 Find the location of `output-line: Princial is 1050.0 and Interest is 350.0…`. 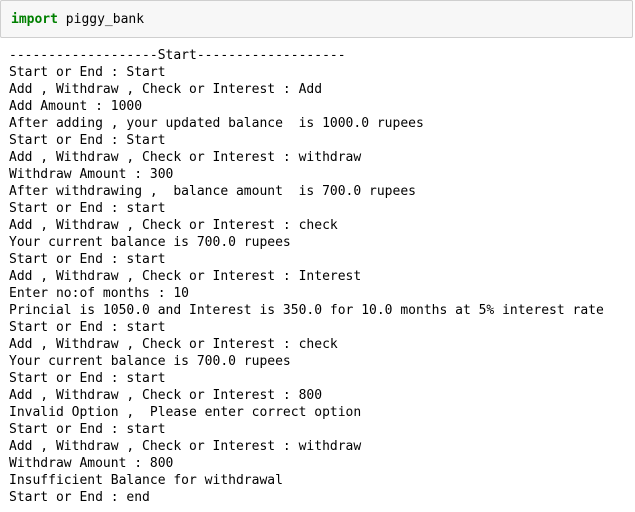

output-line: Princial is 1050.0 and Interest is 350.0… is located at coordinates (306, 310).